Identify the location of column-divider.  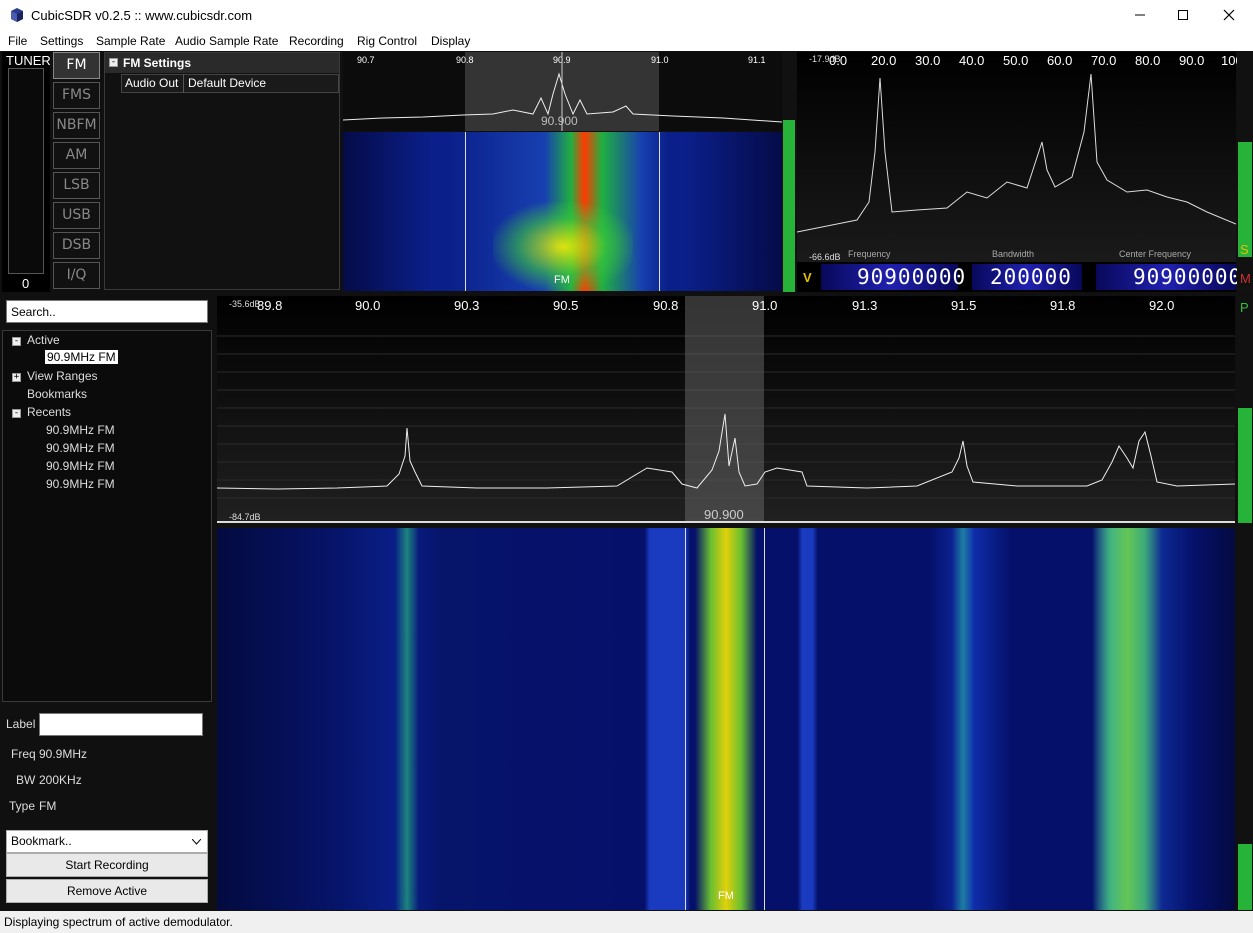
(183, 83).